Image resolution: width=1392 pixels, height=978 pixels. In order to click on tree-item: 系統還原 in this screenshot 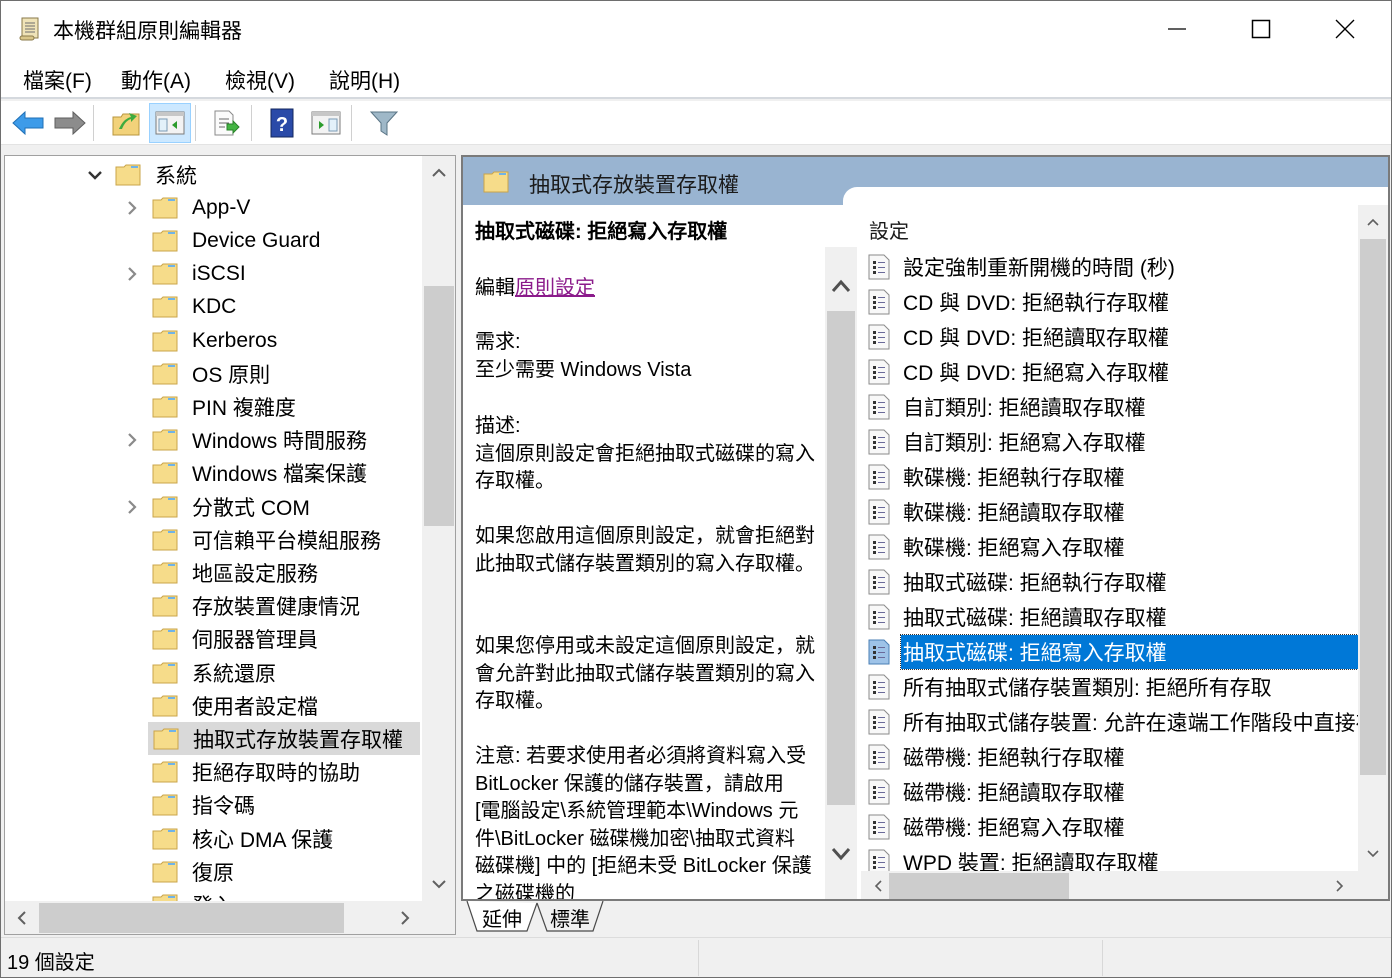, I will do `click(199, 672)`.